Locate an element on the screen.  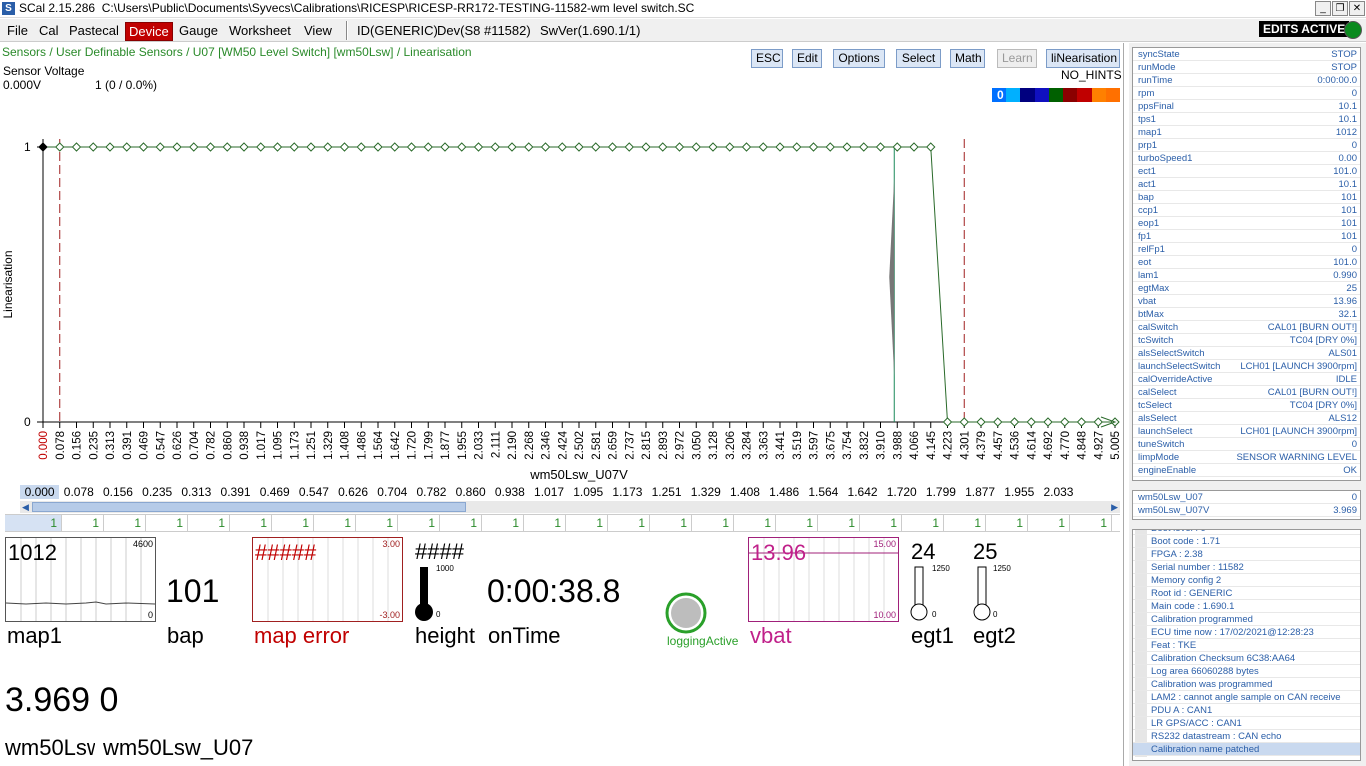
menu-cal: Cal is located at coordinates (49, 30).